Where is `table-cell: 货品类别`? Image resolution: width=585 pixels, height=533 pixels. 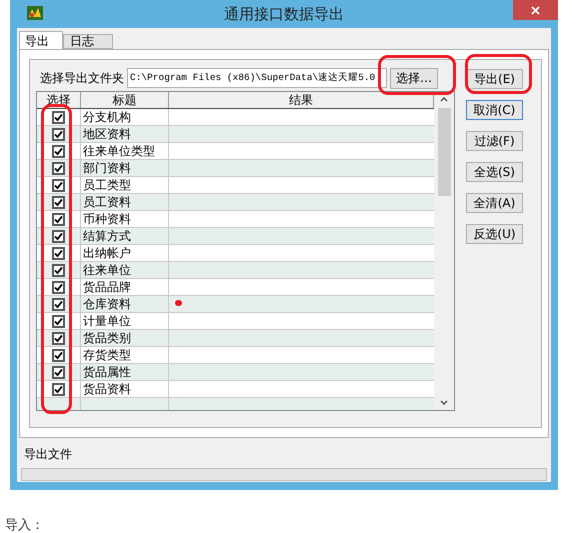
table-cell: 货品类别 is located at coordinates (107, 338).